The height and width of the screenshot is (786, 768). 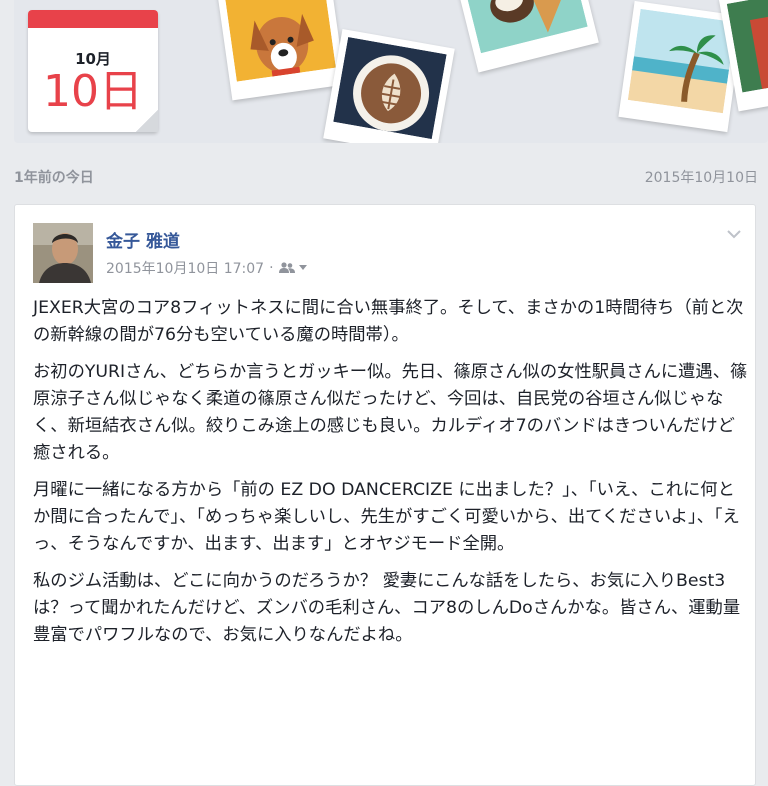 I want to click on calendar-icon: 10月 10日, so click(x=93, y=71).